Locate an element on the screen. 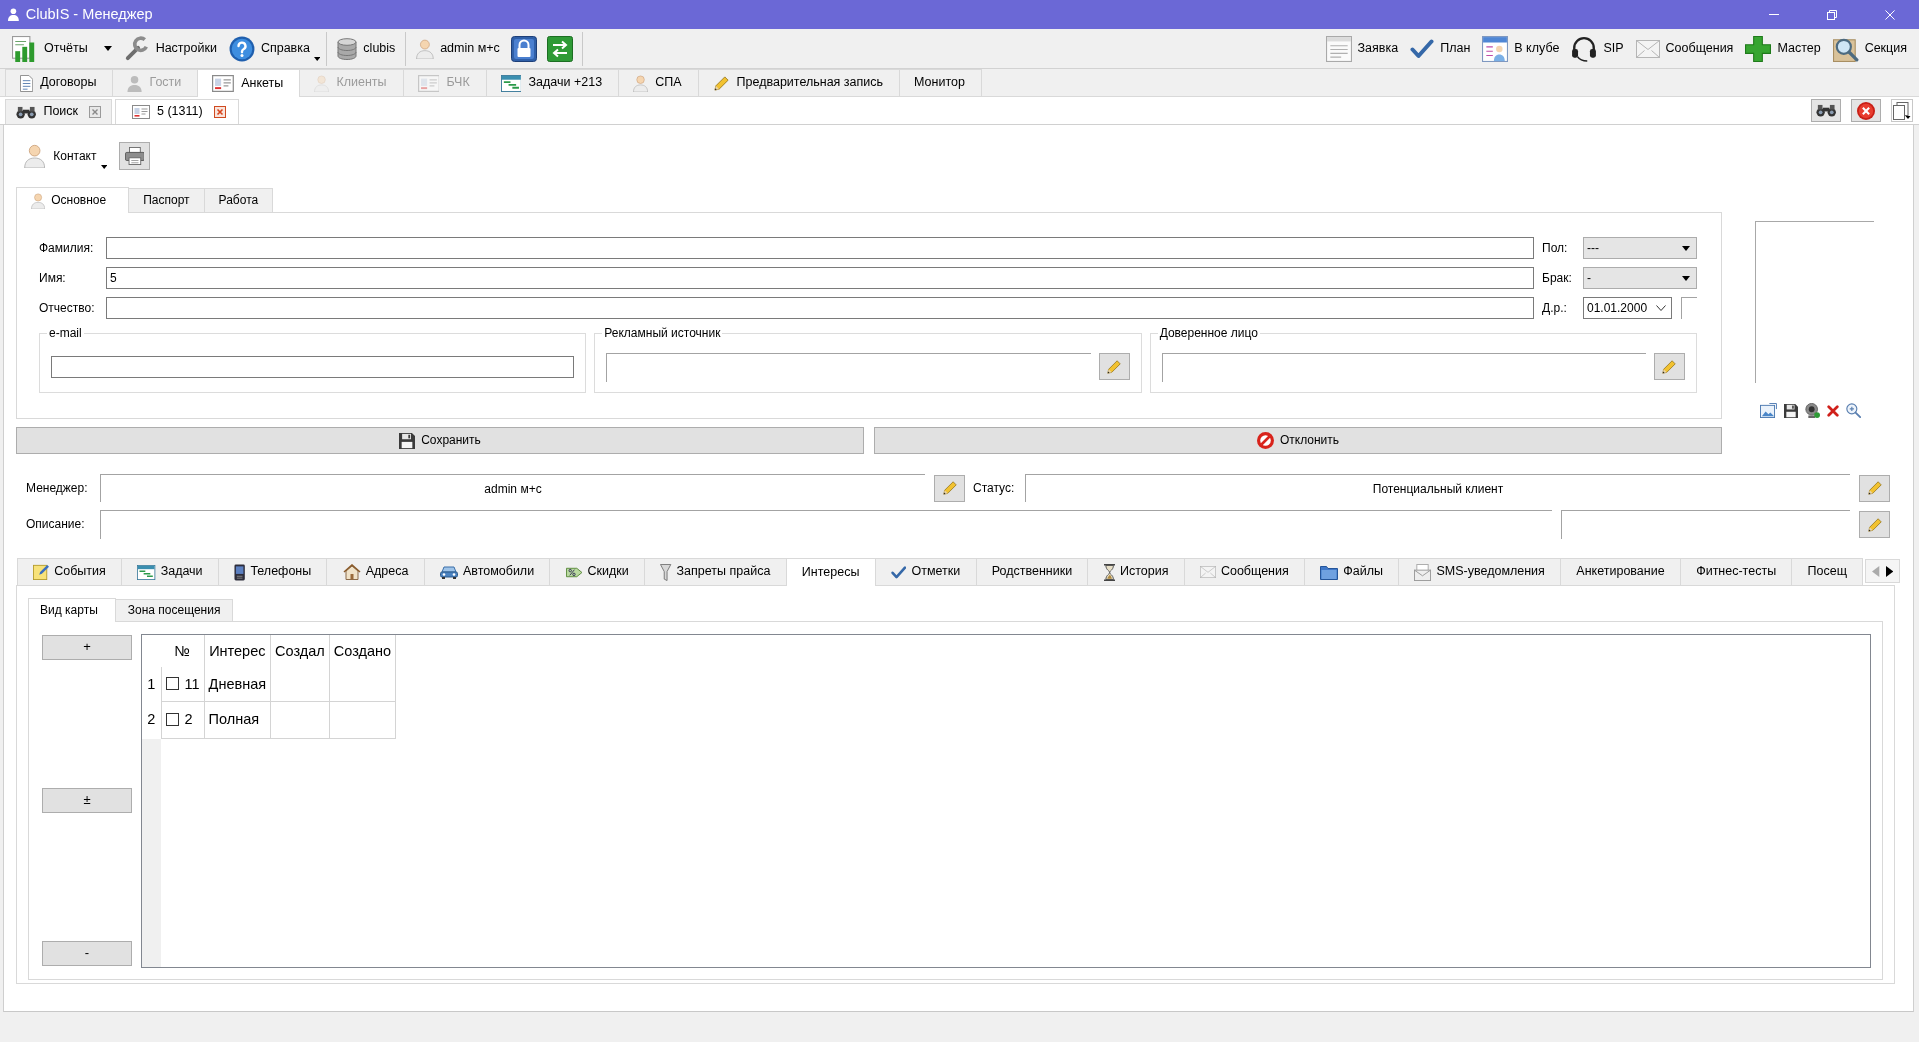 The width and height of the screenshot is (1919, 1042). toolbar-button: Сообщения is located at coordinates (1684, 48).